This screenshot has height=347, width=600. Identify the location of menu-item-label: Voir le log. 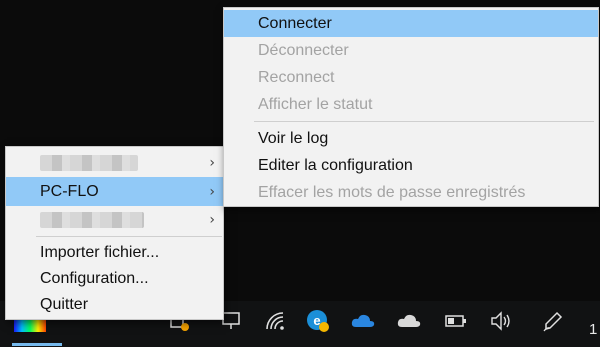
(293, 138).